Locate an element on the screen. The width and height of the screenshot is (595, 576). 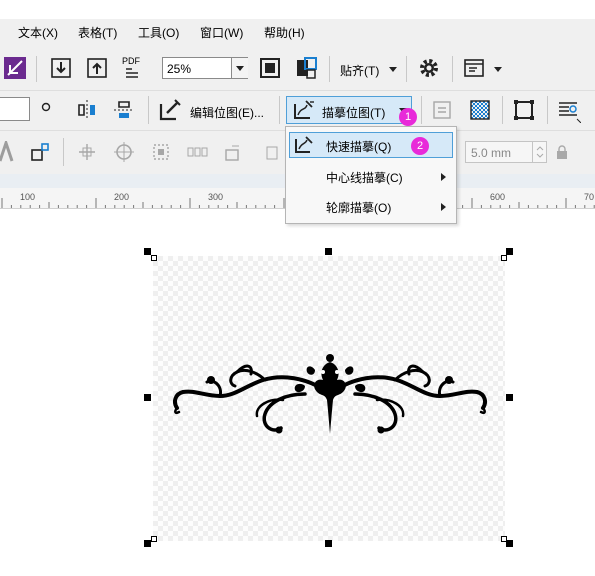
handle-top-right is located at coordinates (509, 251).